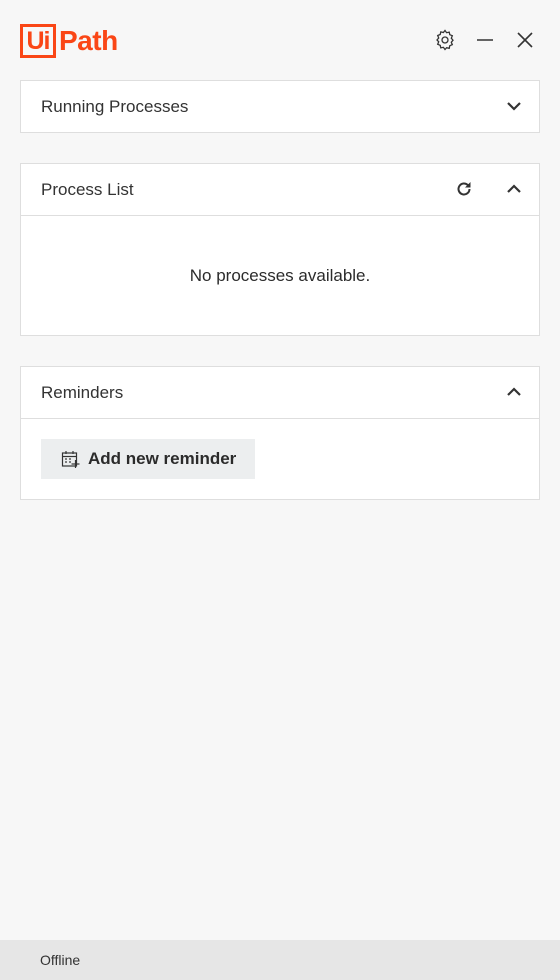 This screenshot has width=560, height=980. I want to click on reminders-panel: Reminders Add new reminder, so click(280, 433).